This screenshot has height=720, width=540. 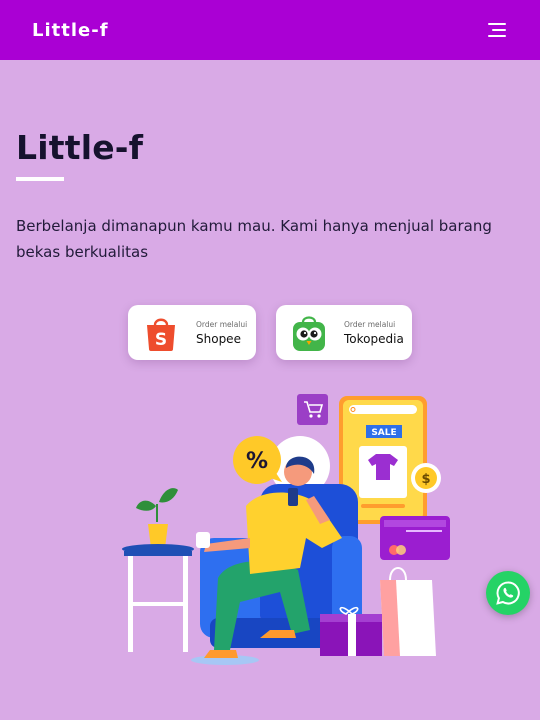 What do you see at coordinates (257, 461) in the screenshot?
I see `percent-symbol: %` at bounding box center [257, 461].